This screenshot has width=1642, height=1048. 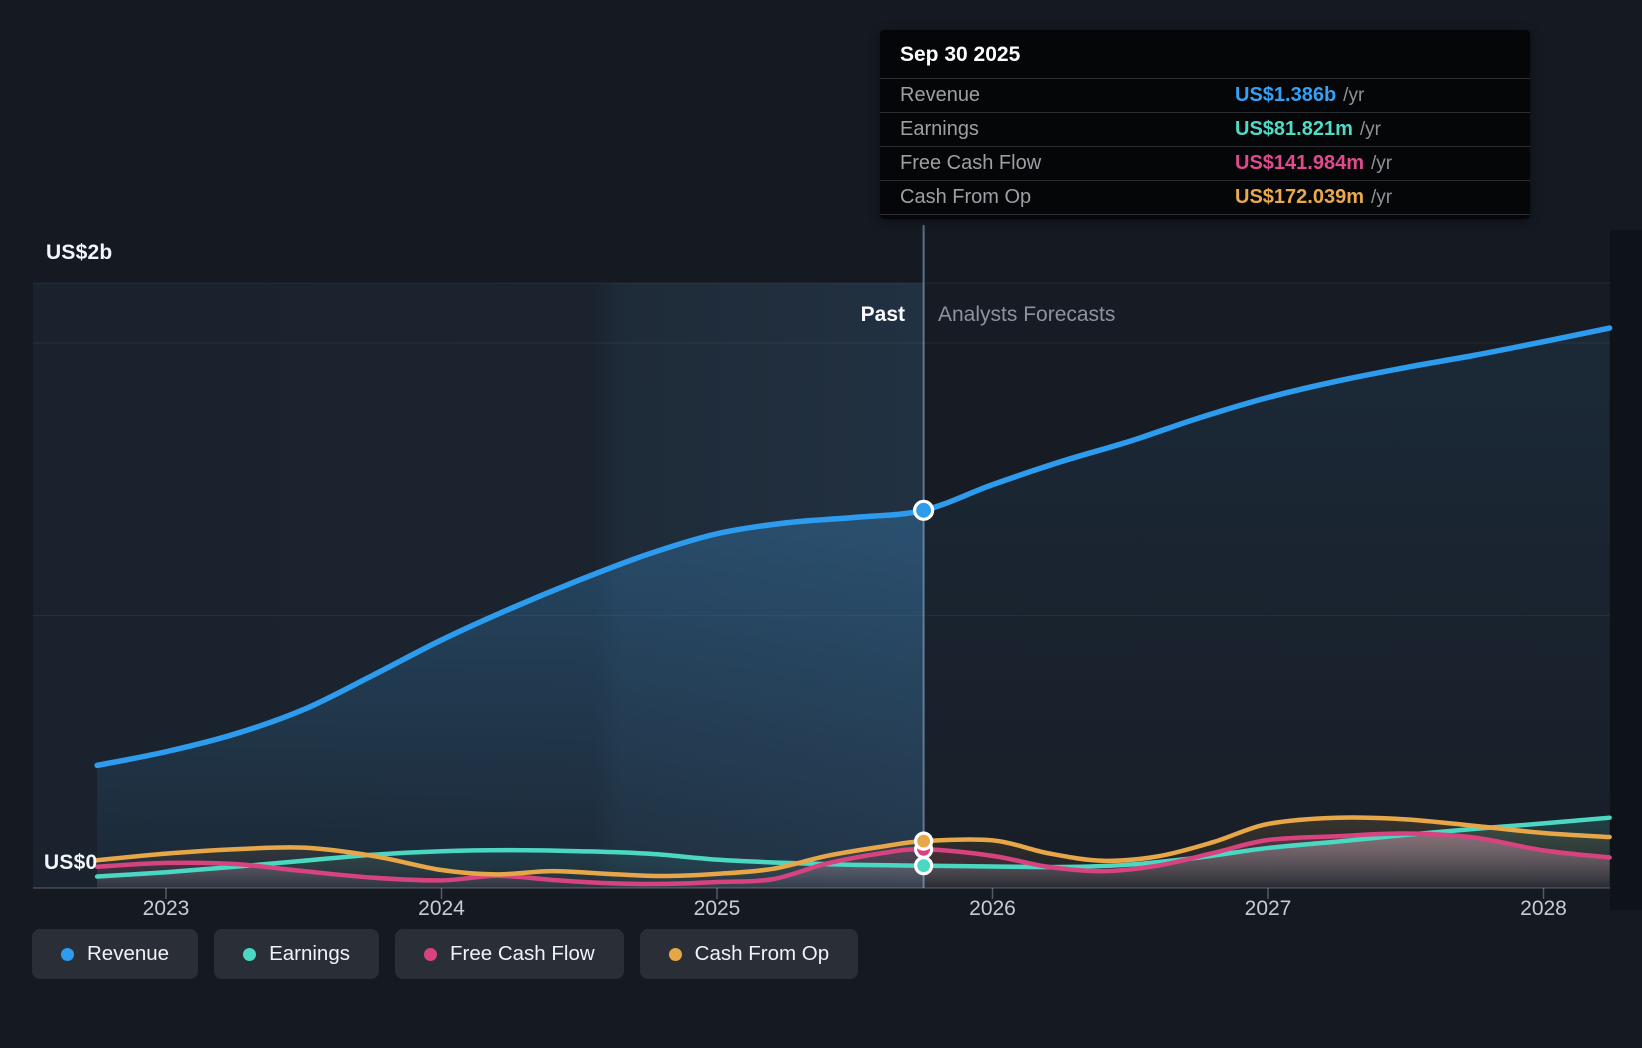 I want to click on legend-item-cashop: Cash From Op, so click(x=749, y=954).